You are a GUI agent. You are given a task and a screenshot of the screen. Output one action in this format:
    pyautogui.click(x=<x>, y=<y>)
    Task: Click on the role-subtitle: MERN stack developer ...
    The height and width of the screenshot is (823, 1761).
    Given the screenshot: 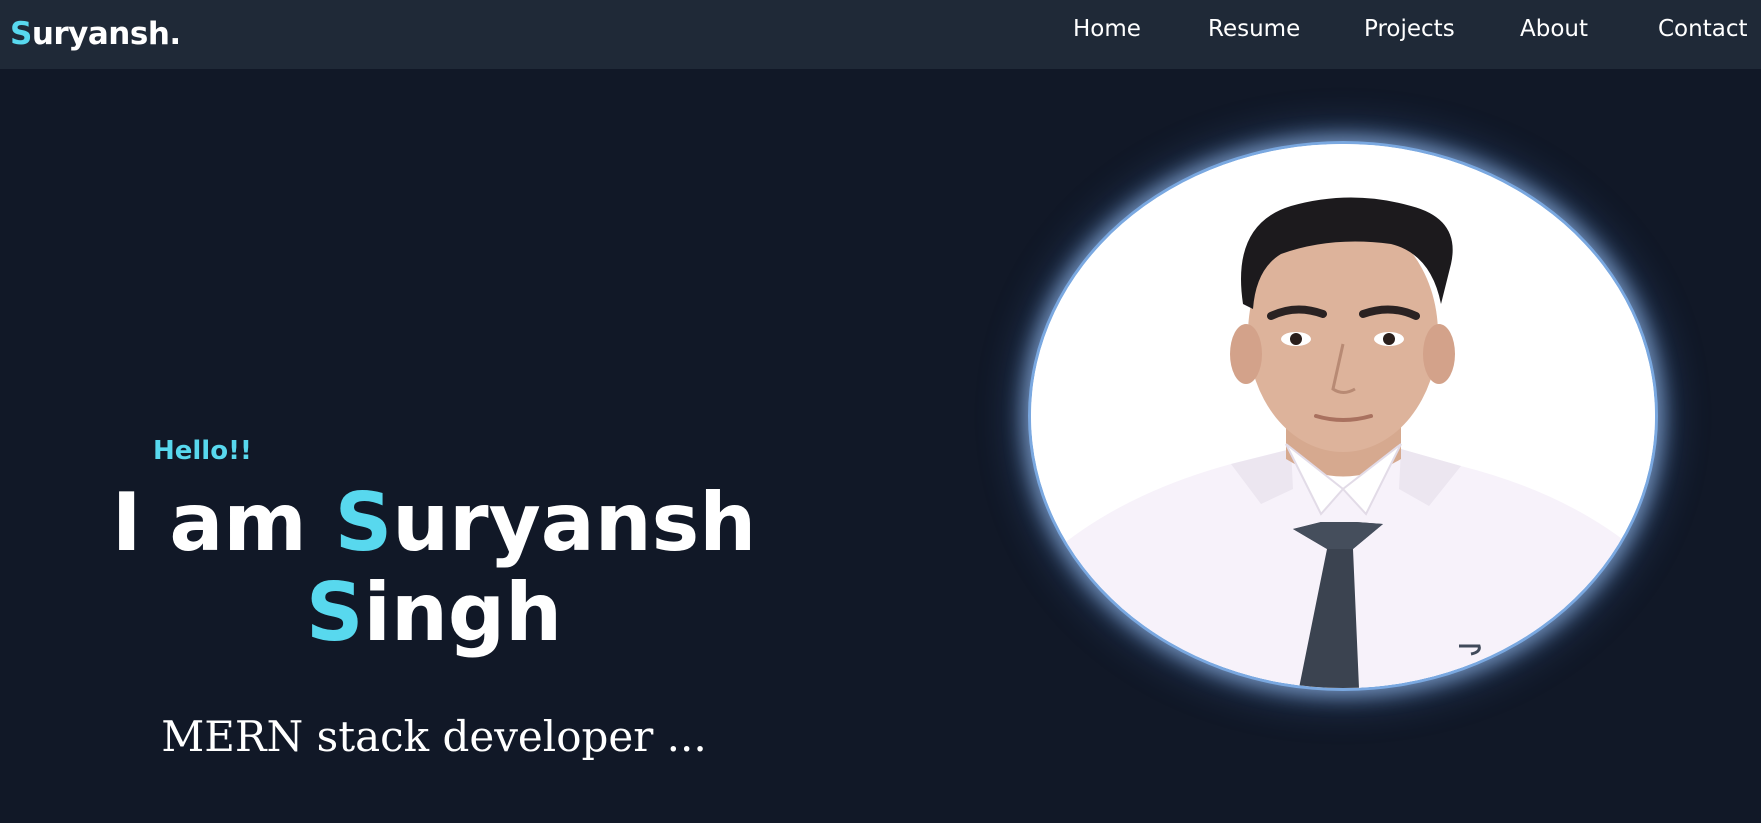 What is the action you would take?
    pyautogui.click(x=434, y=736)
    